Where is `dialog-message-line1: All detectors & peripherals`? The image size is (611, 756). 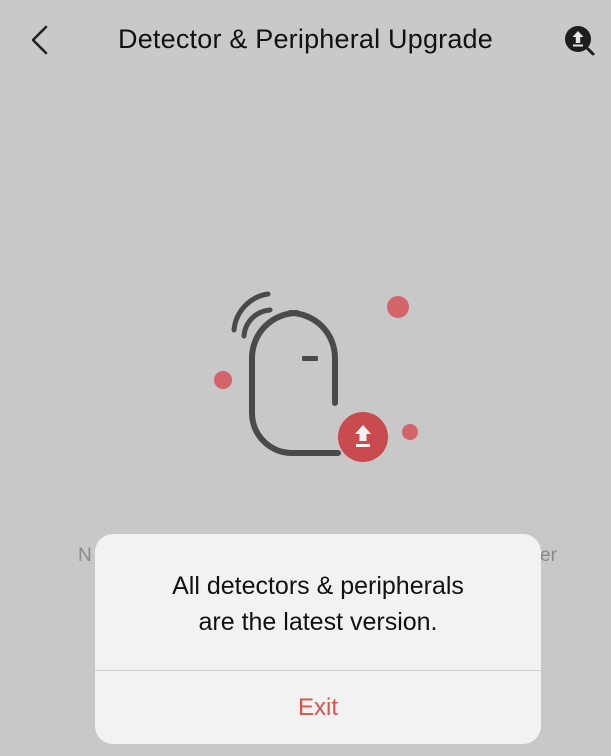
dialog-message-line1: All detectors & peripherals is located at coordinates (318, 586).